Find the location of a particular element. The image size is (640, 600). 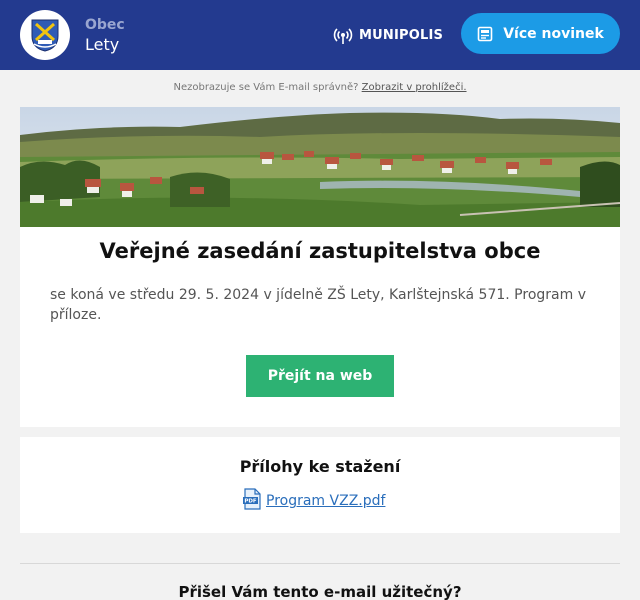

munipolis-logo: MUNIPOLIS is located at coordinates (388, 35).